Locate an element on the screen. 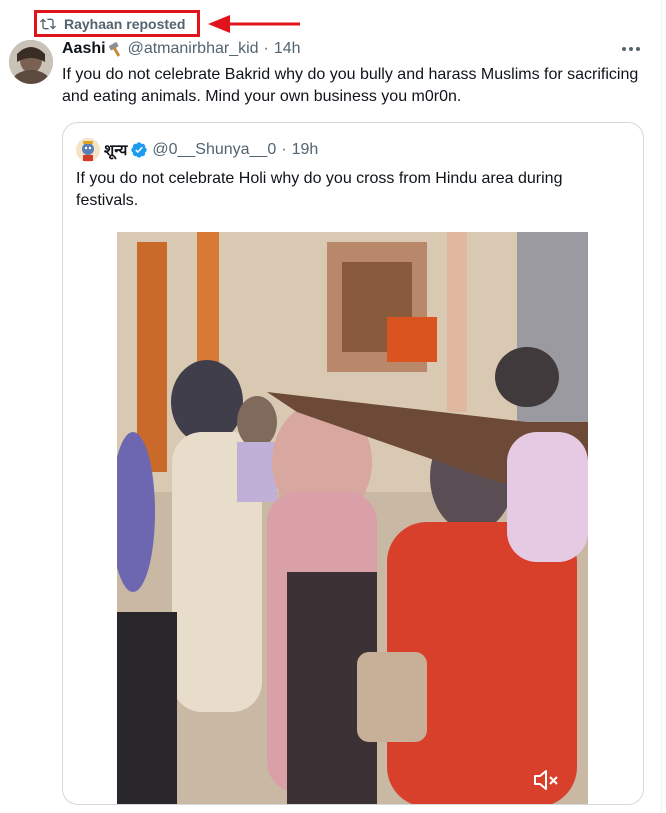 The width and height of the screenshot is (666, 813). more-options-icon is located at coordinates (633, 49).